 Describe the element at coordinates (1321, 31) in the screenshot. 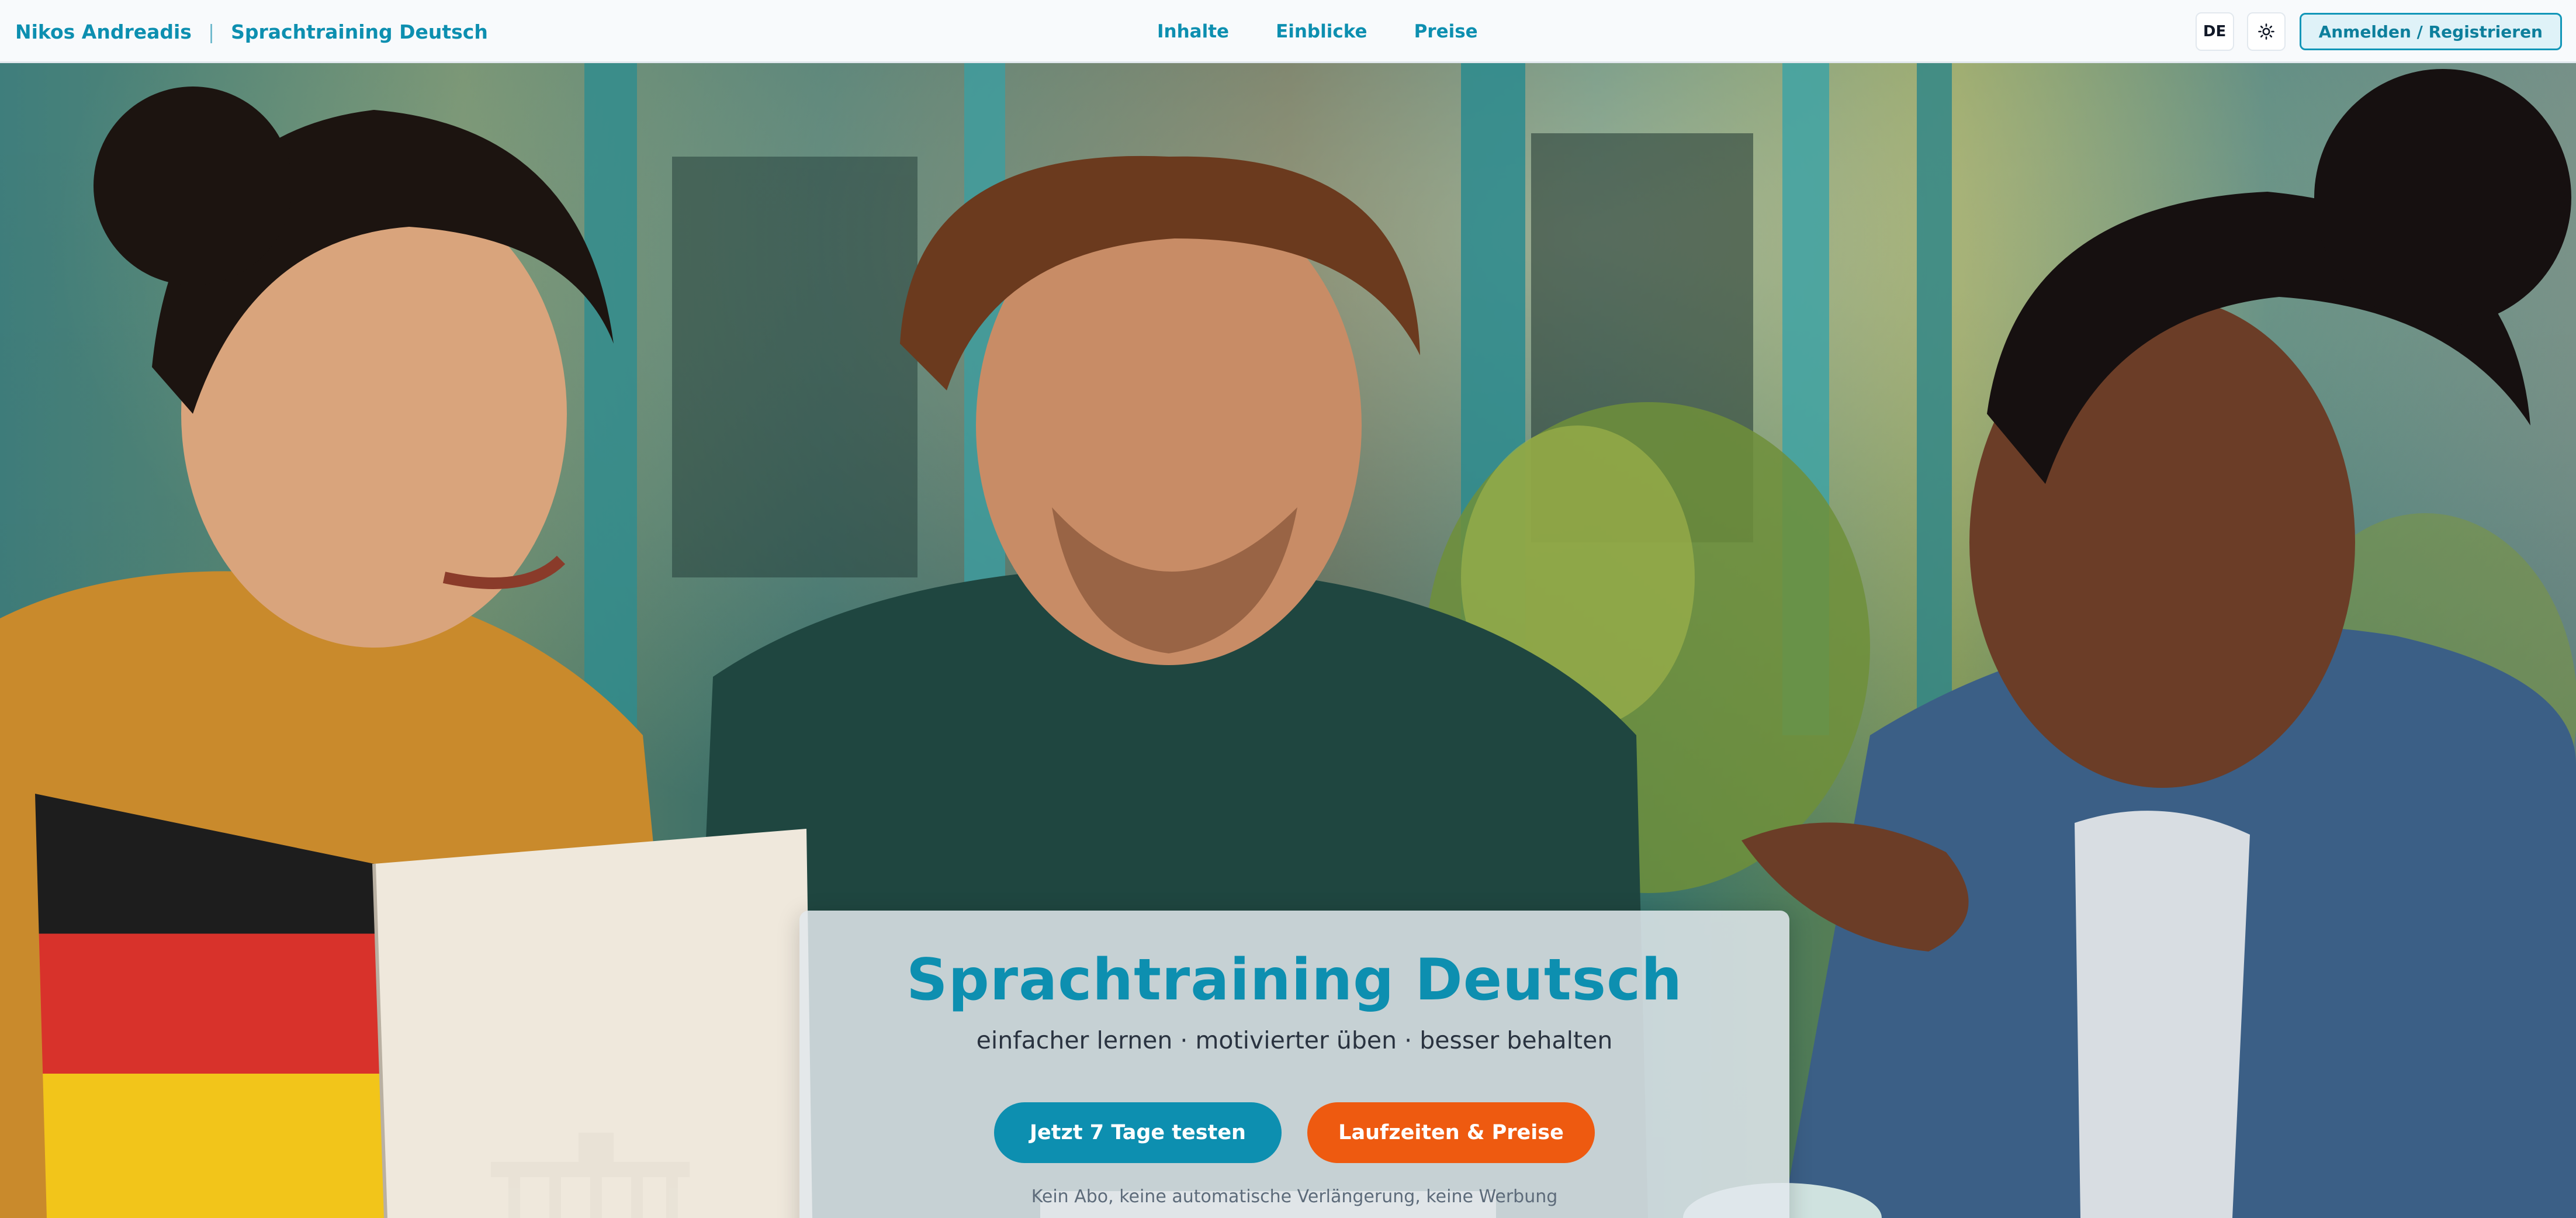

I see `nav-link-einblicke: Einblicke` at that location.